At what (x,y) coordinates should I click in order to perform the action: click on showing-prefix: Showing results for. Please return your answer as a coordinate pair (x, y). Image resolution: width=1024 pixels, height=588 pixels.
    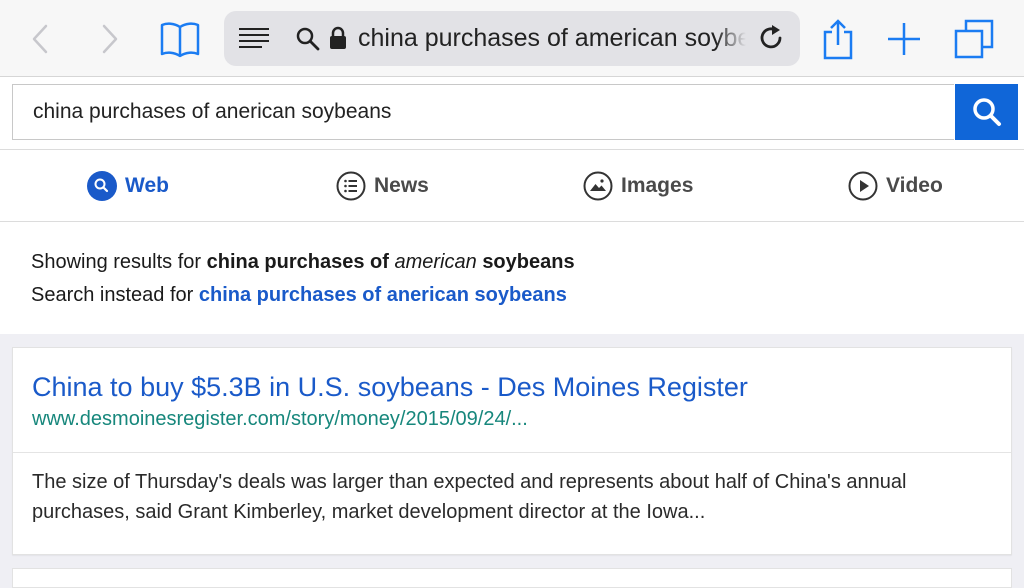
    Looking at the image, I should click on (116, 262).